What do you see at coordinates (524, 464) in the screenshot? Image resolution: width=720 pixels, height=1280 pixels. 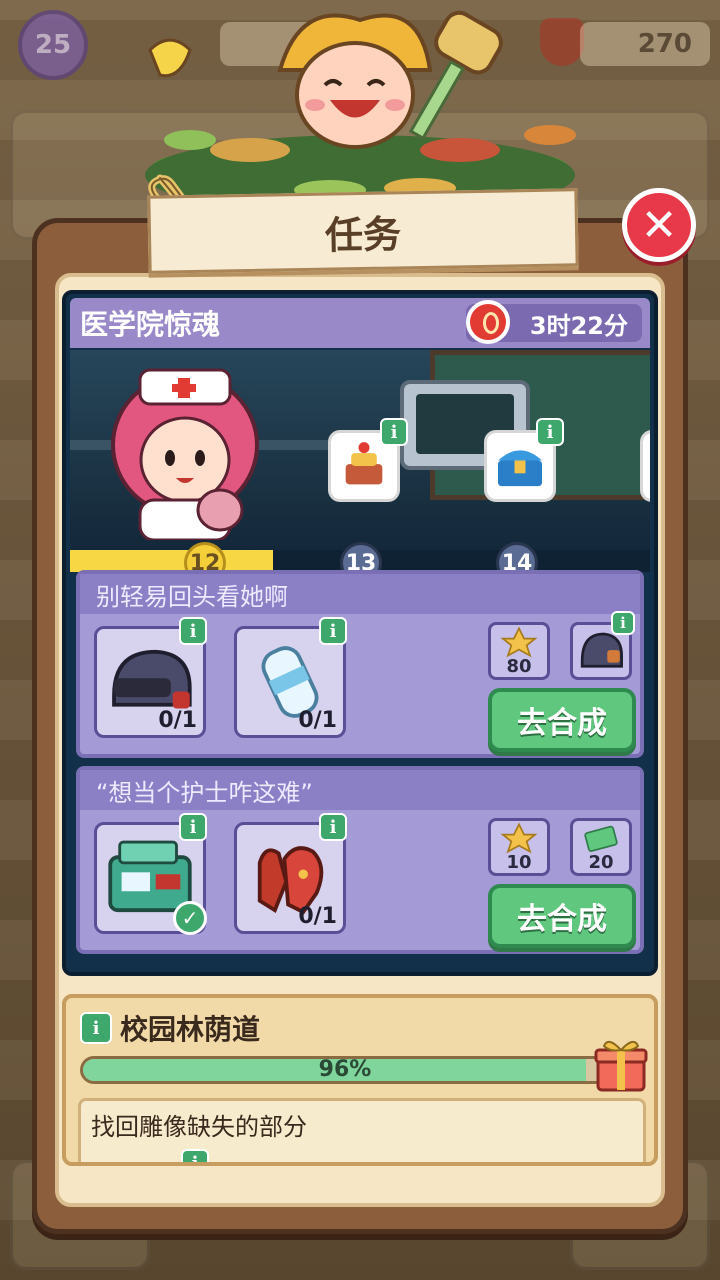 I see `milestone-reward-14: i` at bounding box center [524, 464].